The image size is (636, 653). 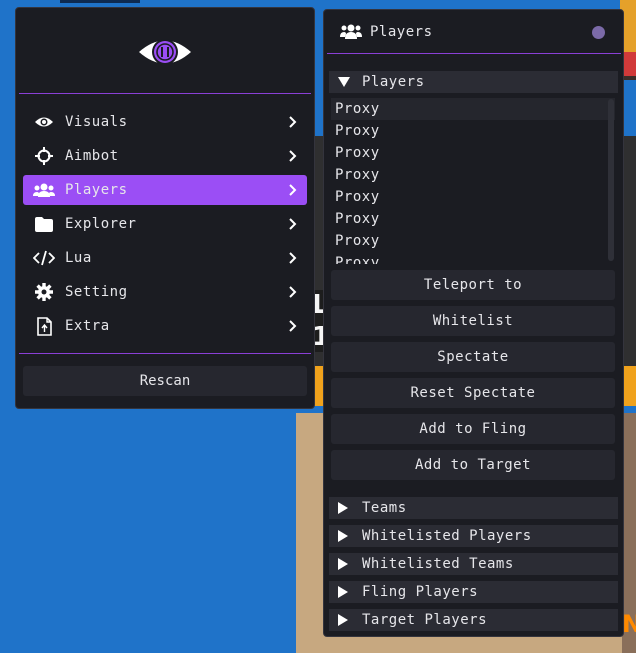 I want to click on menu-item-lua: Lua, so click(x=165, y=258).